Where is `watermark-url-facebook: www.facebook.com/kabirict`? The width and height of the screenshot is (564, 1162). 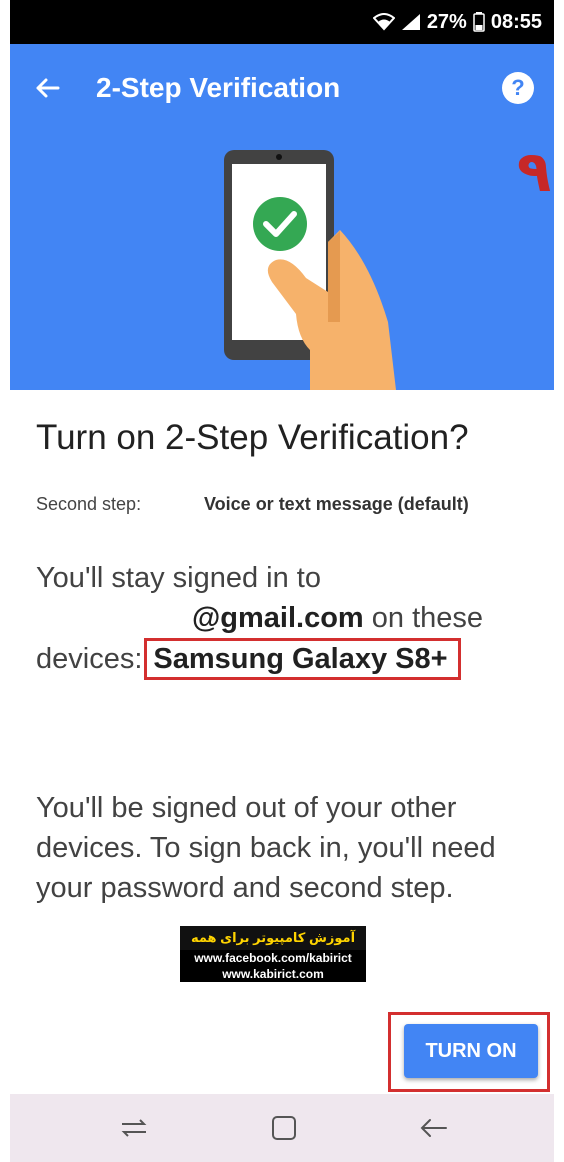 watermark-url-facebook: www.facebook.com/kabirict is located at coordinates (273, 958).